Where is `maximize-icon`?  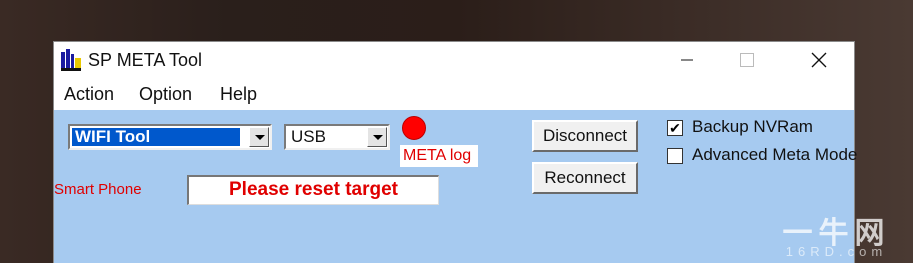 maximize-icon is located at coordinates (747, 60).